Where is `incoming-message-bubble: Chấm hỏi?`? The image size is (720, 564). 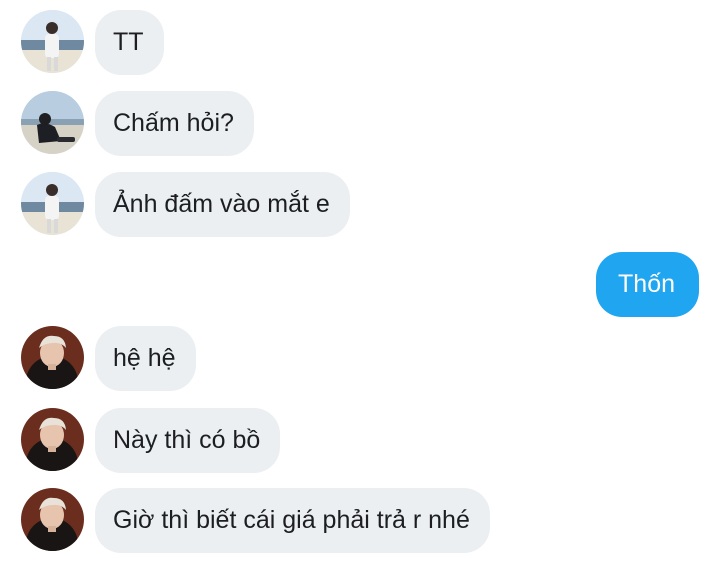
incoming-message-bubble: Chấm hỏi? is located at coordinates (174, 123).